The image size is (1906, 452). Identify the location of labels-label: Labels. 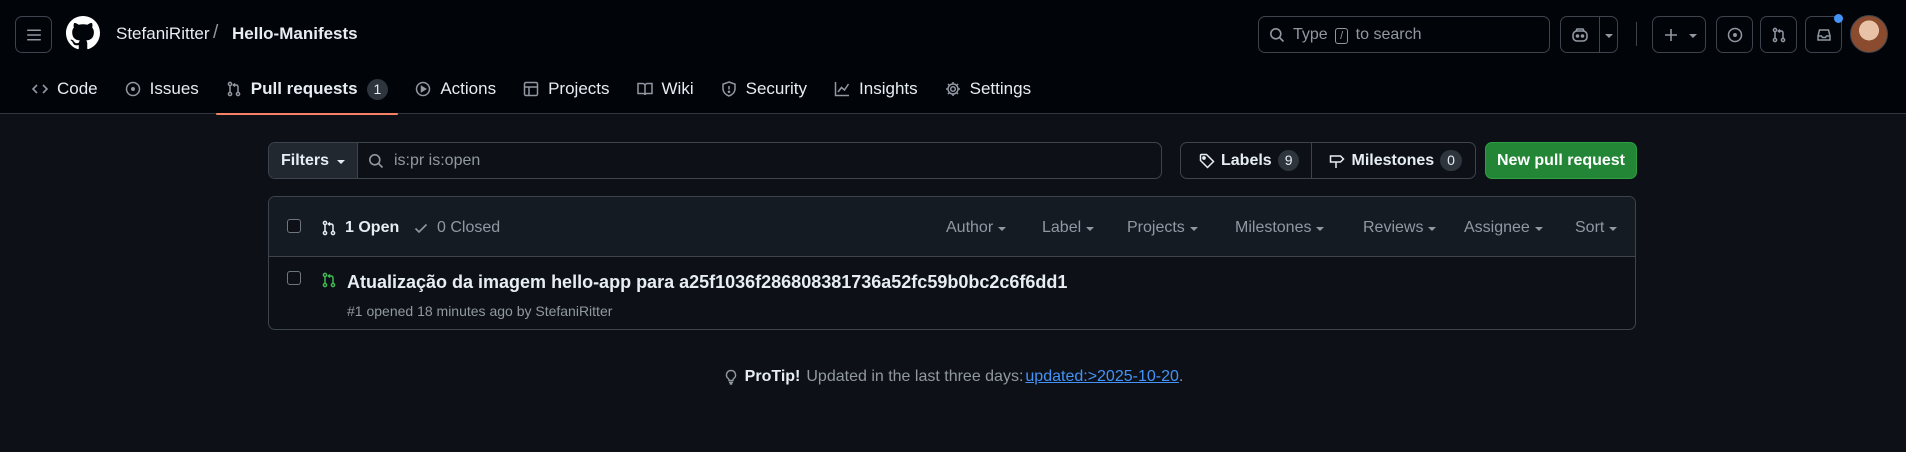
(1246, 160).